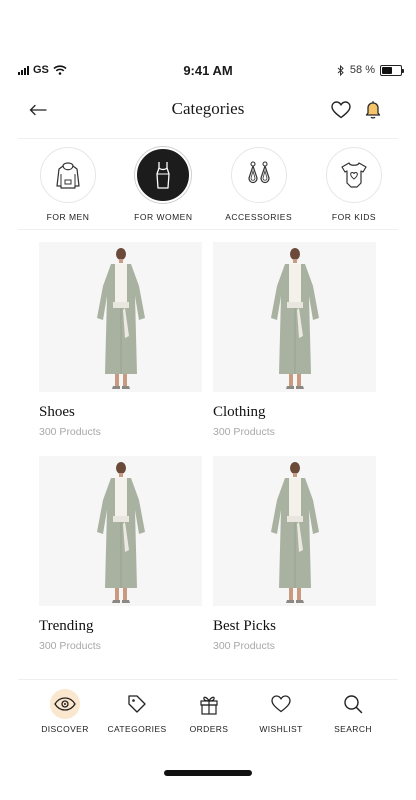 The image size is (416, 800). What do you see at coordinates (208, 773) in the screenshot?
I see `home-indicator` at bounding box center [208, 773].